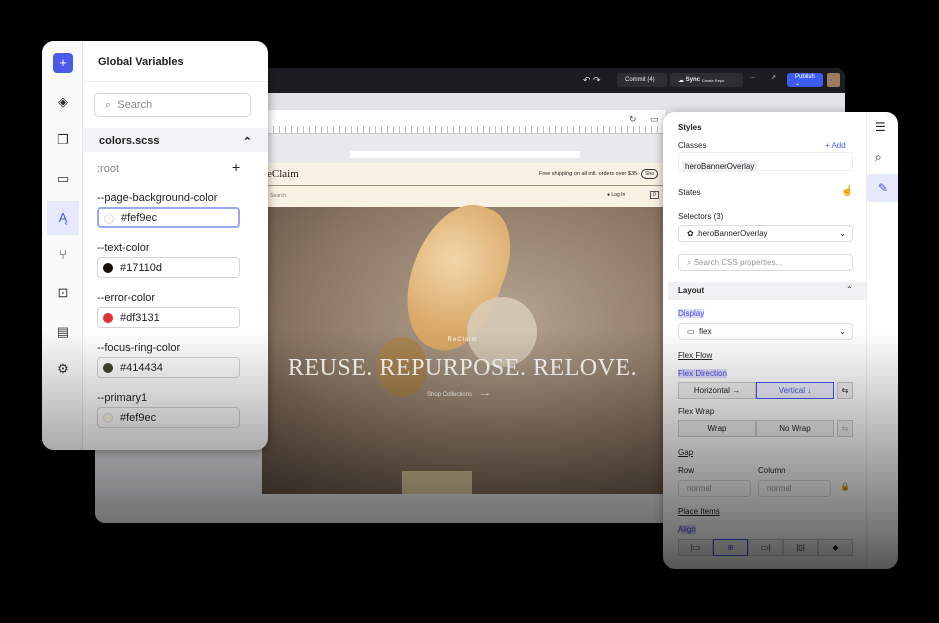  What do you see at coordinates (845, 428) in the screenshot?
I see `wrap-reverse-icon: ⇆` at bounding box center [845, 428].